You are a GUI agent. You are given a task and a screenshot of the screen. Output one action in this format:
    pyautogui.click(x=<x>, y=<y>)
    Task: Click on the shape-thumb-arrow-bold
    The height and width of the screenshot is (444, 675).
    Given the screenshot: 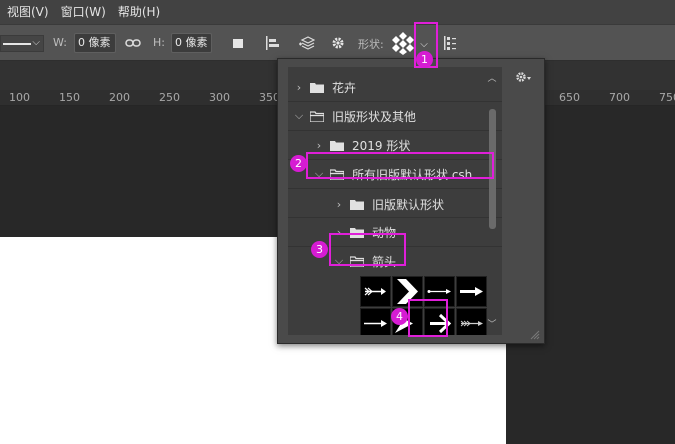 What is the action you would take?
    pyautogui.click(x=471, y=291)
    